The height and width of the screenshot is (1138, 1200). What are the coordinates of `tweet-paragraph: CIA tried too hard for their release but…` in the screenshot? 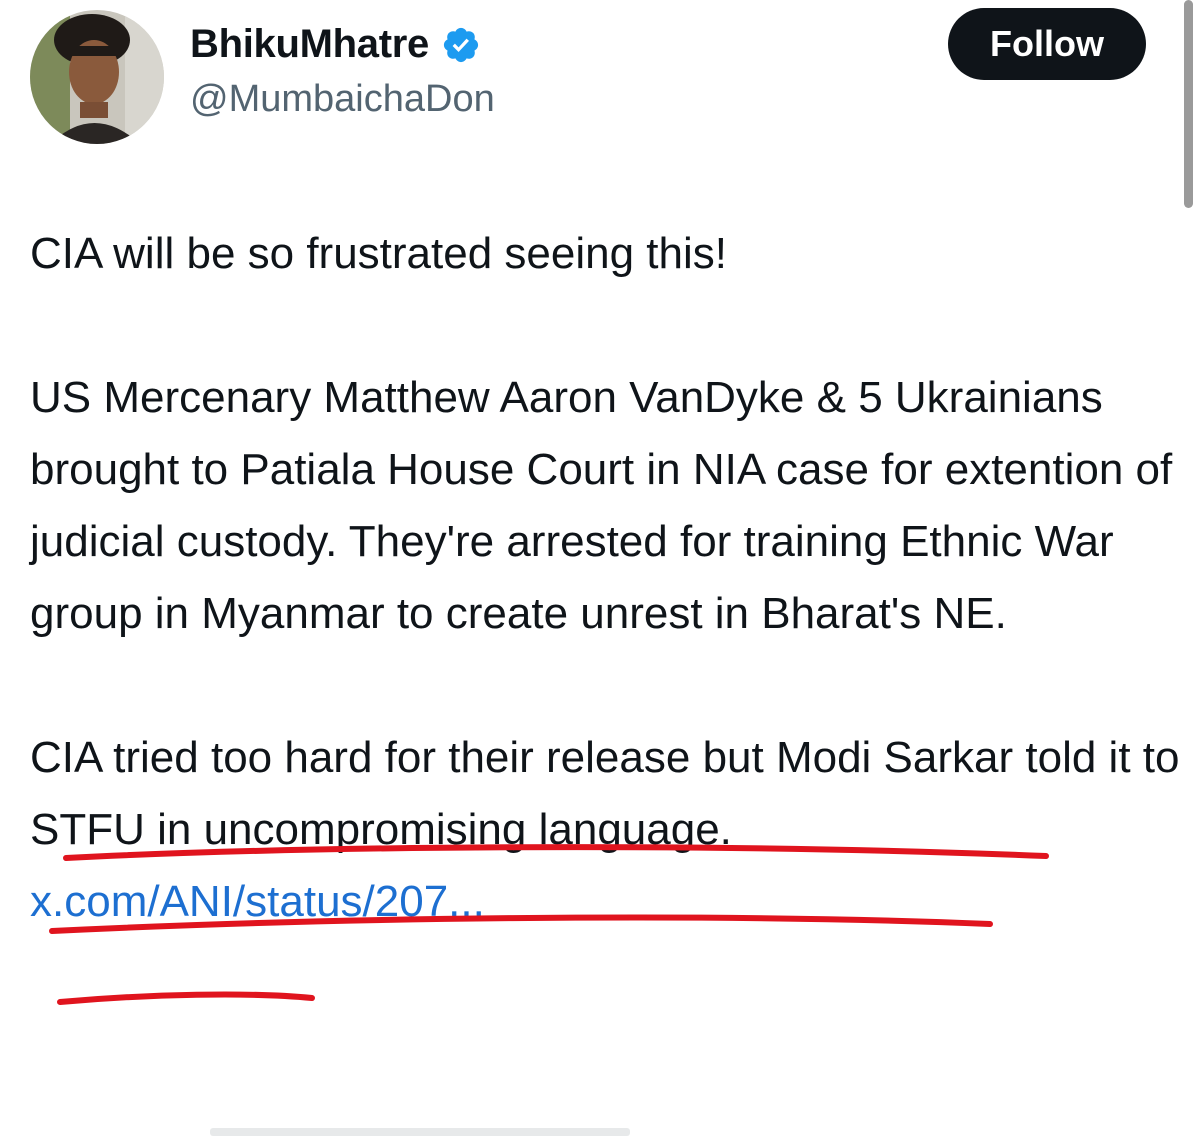 It's located at (605, 793).